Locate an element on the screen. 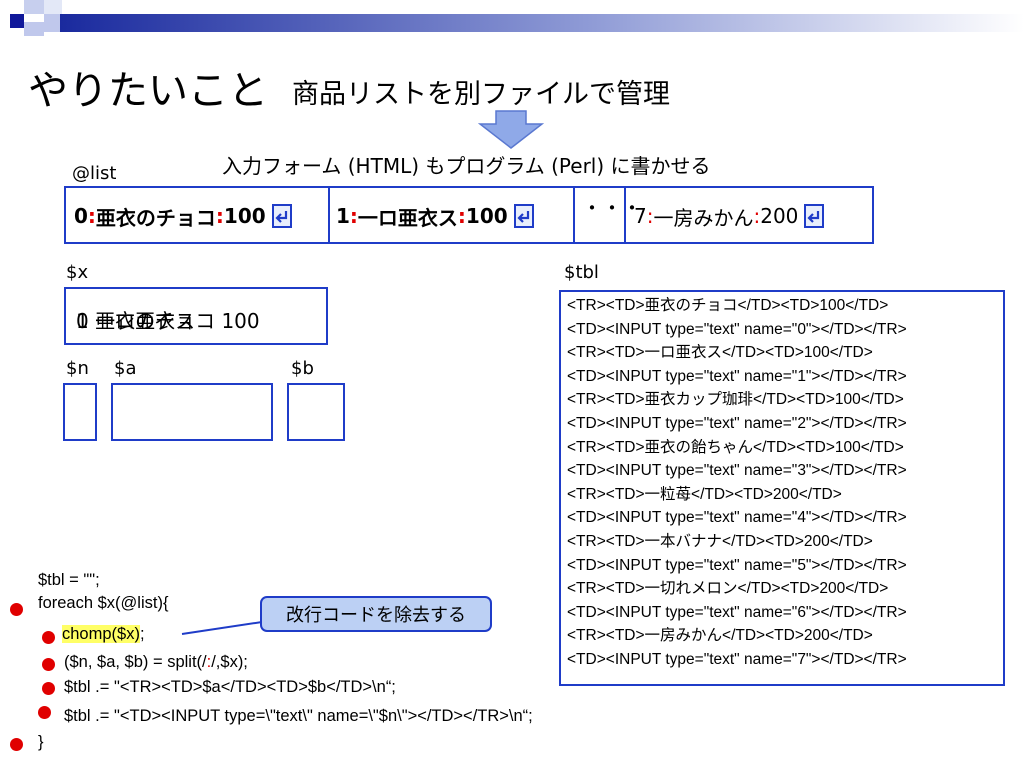  code-line: ($n, $a, $b) = split(/:/,$x); is located at coordinates (156, 662).